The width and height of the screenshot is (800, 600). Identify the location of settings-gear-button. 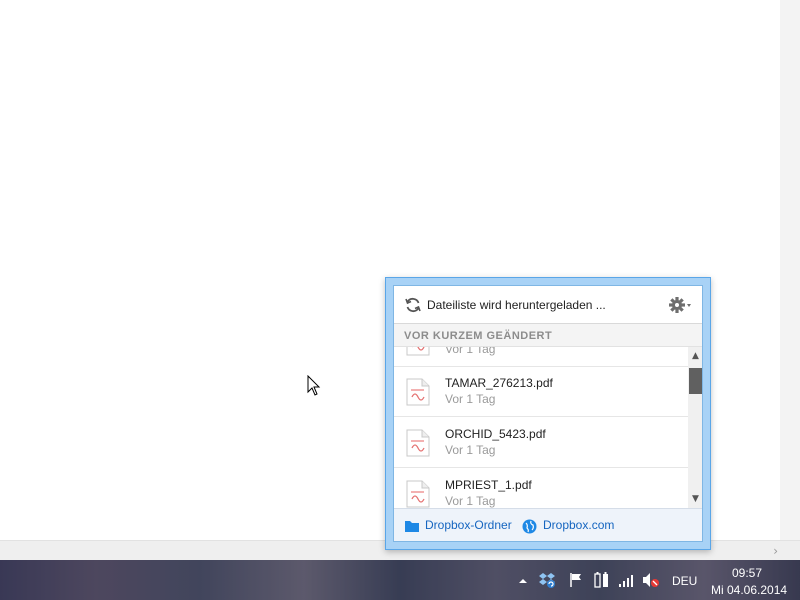
(681, 305).